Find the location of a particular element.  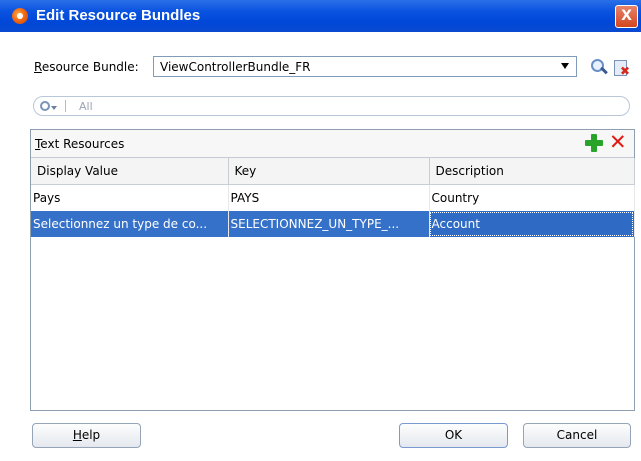

table-row: Pays PAYS Country is located at coordinates (333, 197).